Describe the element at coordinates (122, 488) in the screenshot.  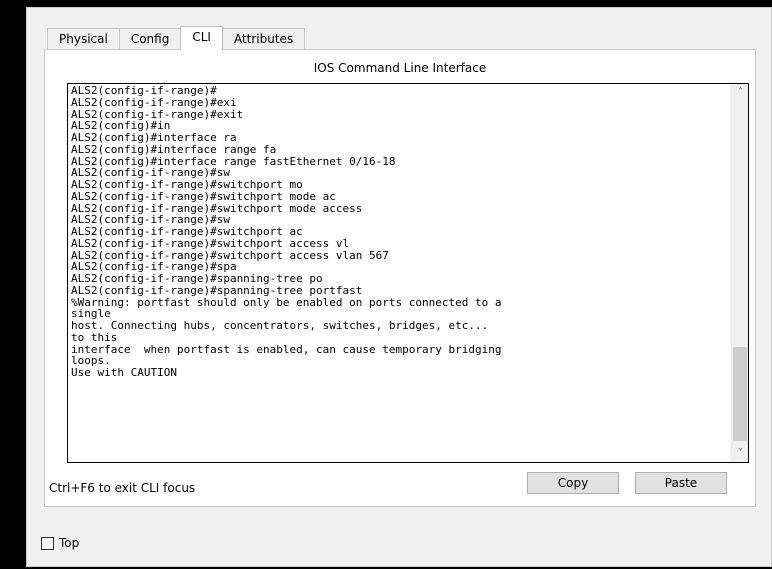
I see `focus-hint: Ctrl+F6 to exit CLI focus` at that location.